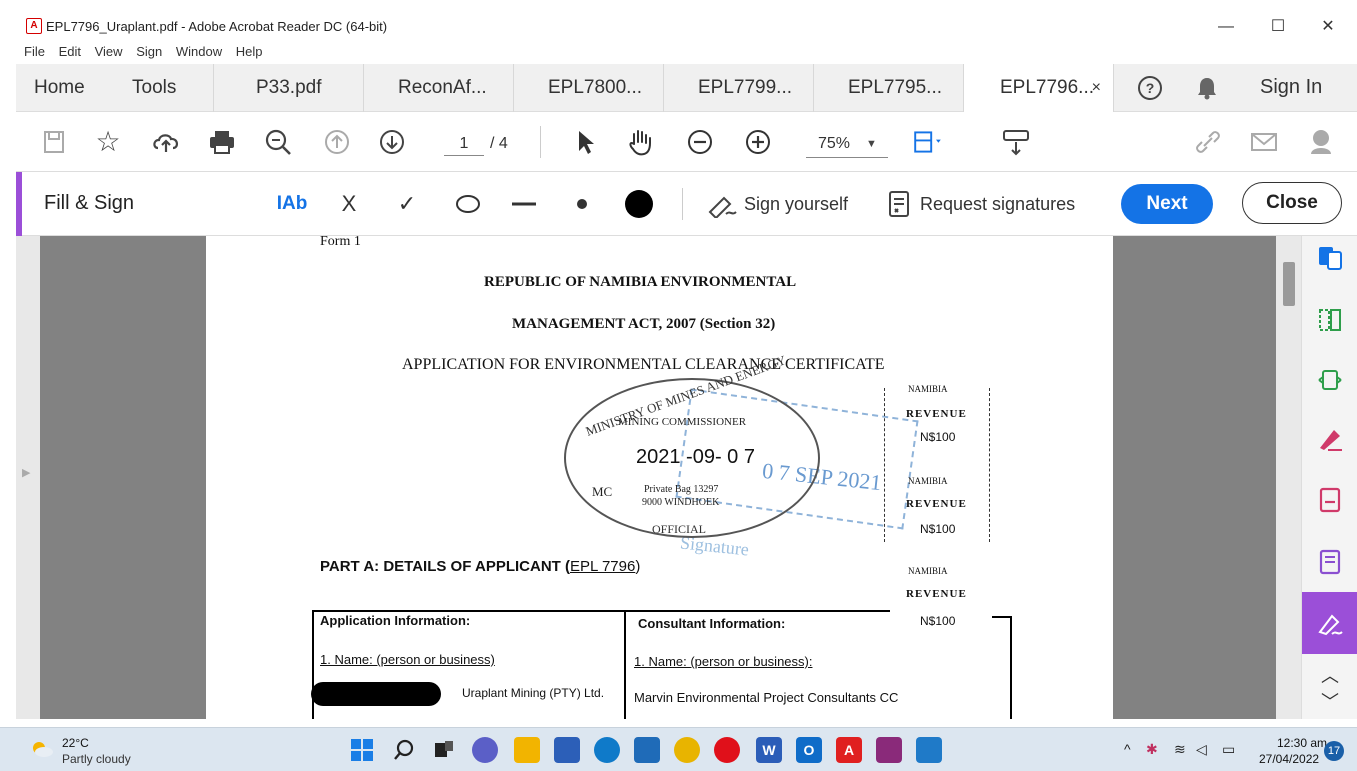 The image size is (1357, 771). Describe the element at coordinates (70, 51) in the screenshot. I see `menu-edit: Edit` at that location.